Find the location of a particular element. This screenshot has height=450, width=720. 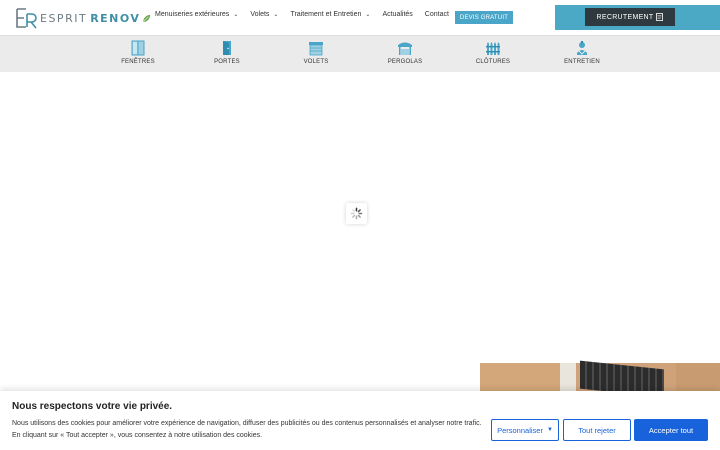

nav-item-actualites: Actualités is located at coordinates (397, 14).